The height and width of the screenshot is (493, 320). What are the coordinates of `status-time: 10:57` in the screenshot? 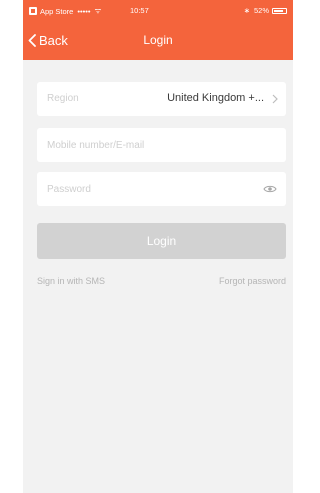 It's located at (139, 10).